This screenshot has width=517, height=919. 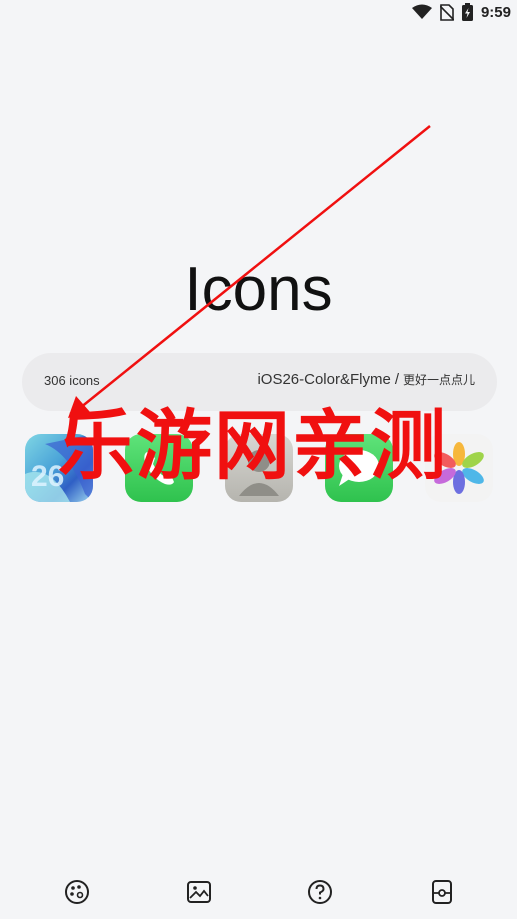 I want to click on pack-name: iOS26-Color&Flyme / 更好一点点儿, so click(x=366, y=380).